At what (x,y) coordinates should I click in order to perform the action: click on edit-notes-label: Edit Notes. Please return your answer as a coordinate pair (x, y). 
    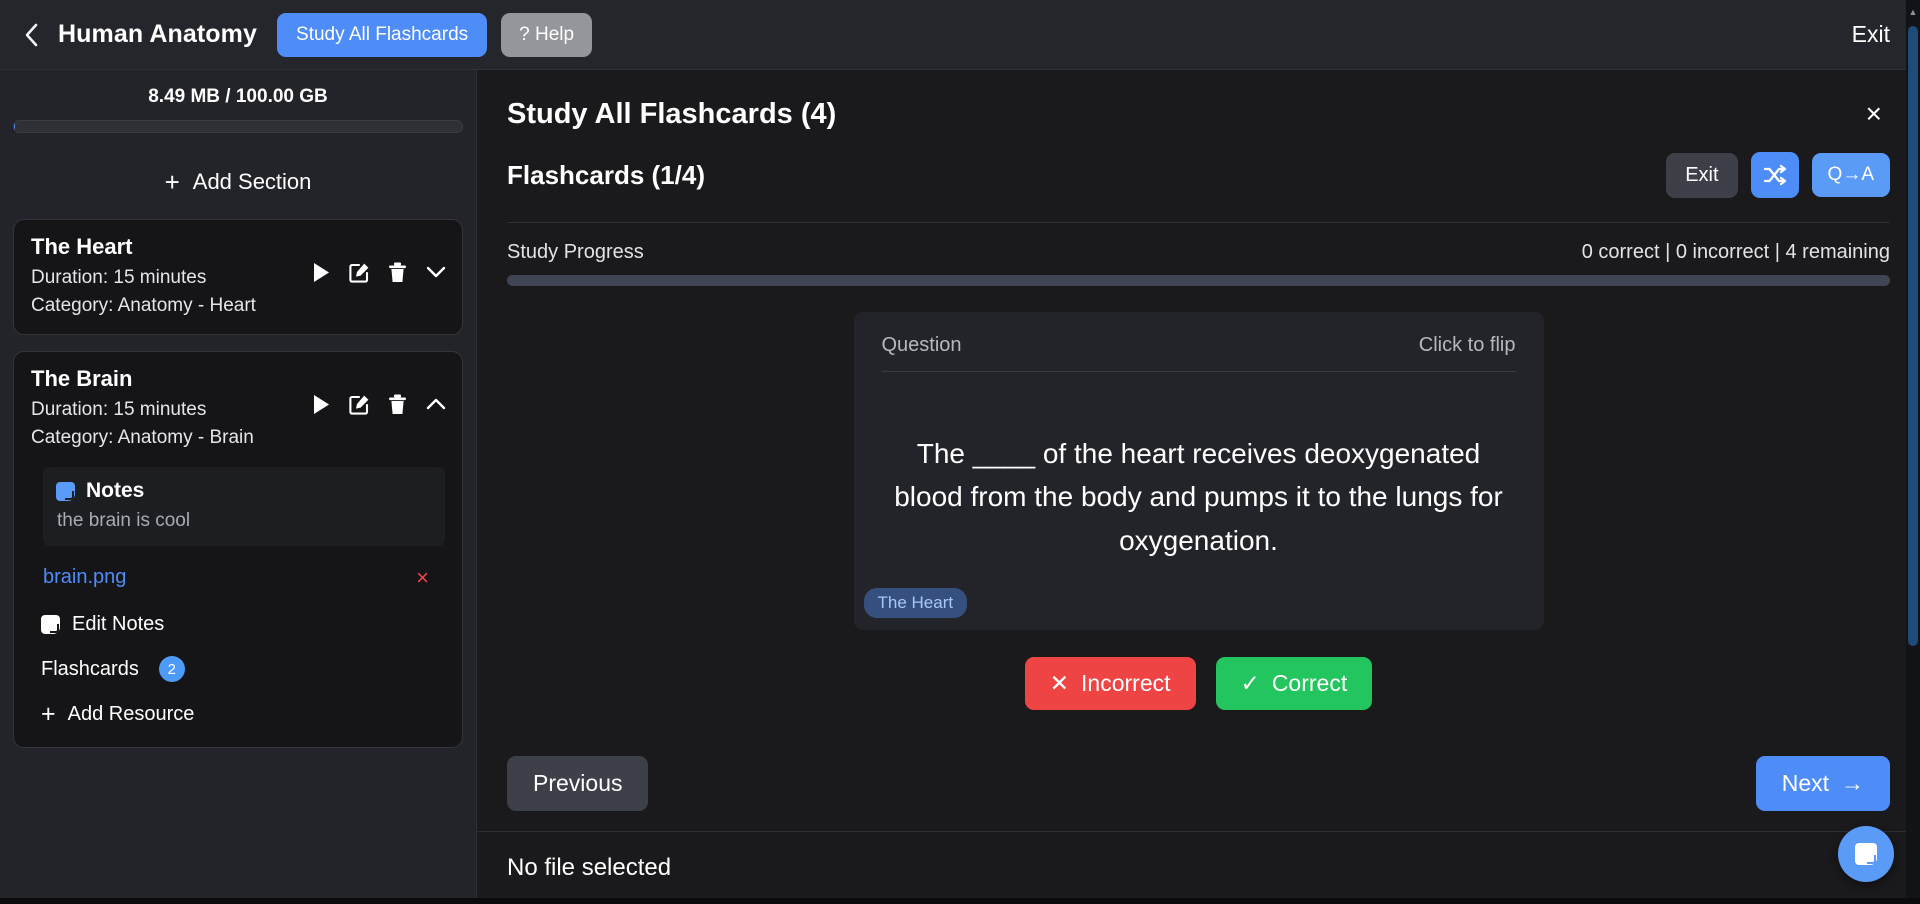
    Looking at the image, I should click on (118, 624).